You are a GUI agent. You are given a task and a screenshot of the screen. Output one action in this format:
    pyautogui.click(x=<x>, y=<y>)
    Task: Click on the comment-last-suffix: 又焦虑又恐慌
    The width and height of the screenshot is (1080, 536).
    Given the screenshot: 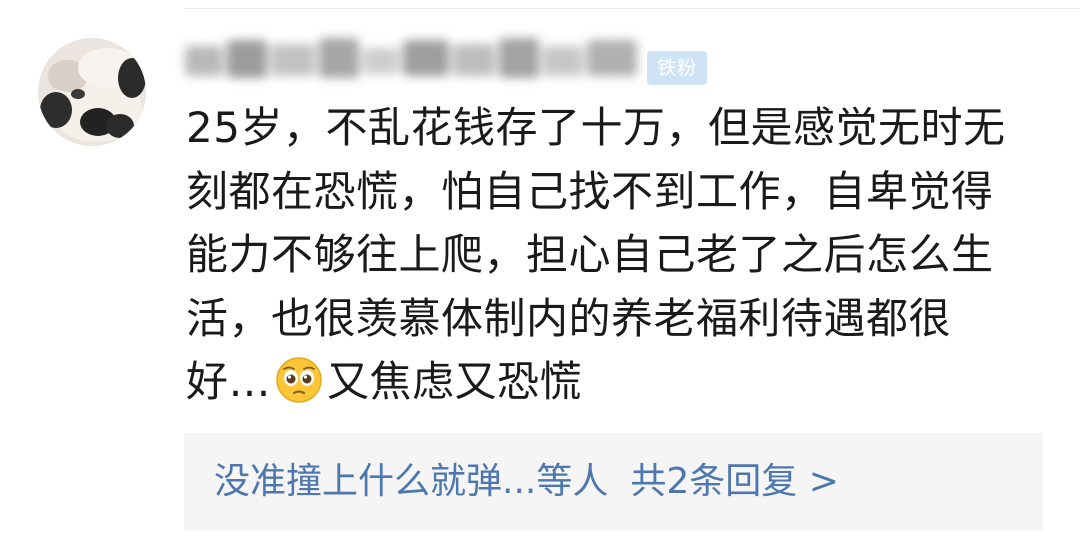 What is the action you would take?
    pyautogui.click(x=455, y=381)
    